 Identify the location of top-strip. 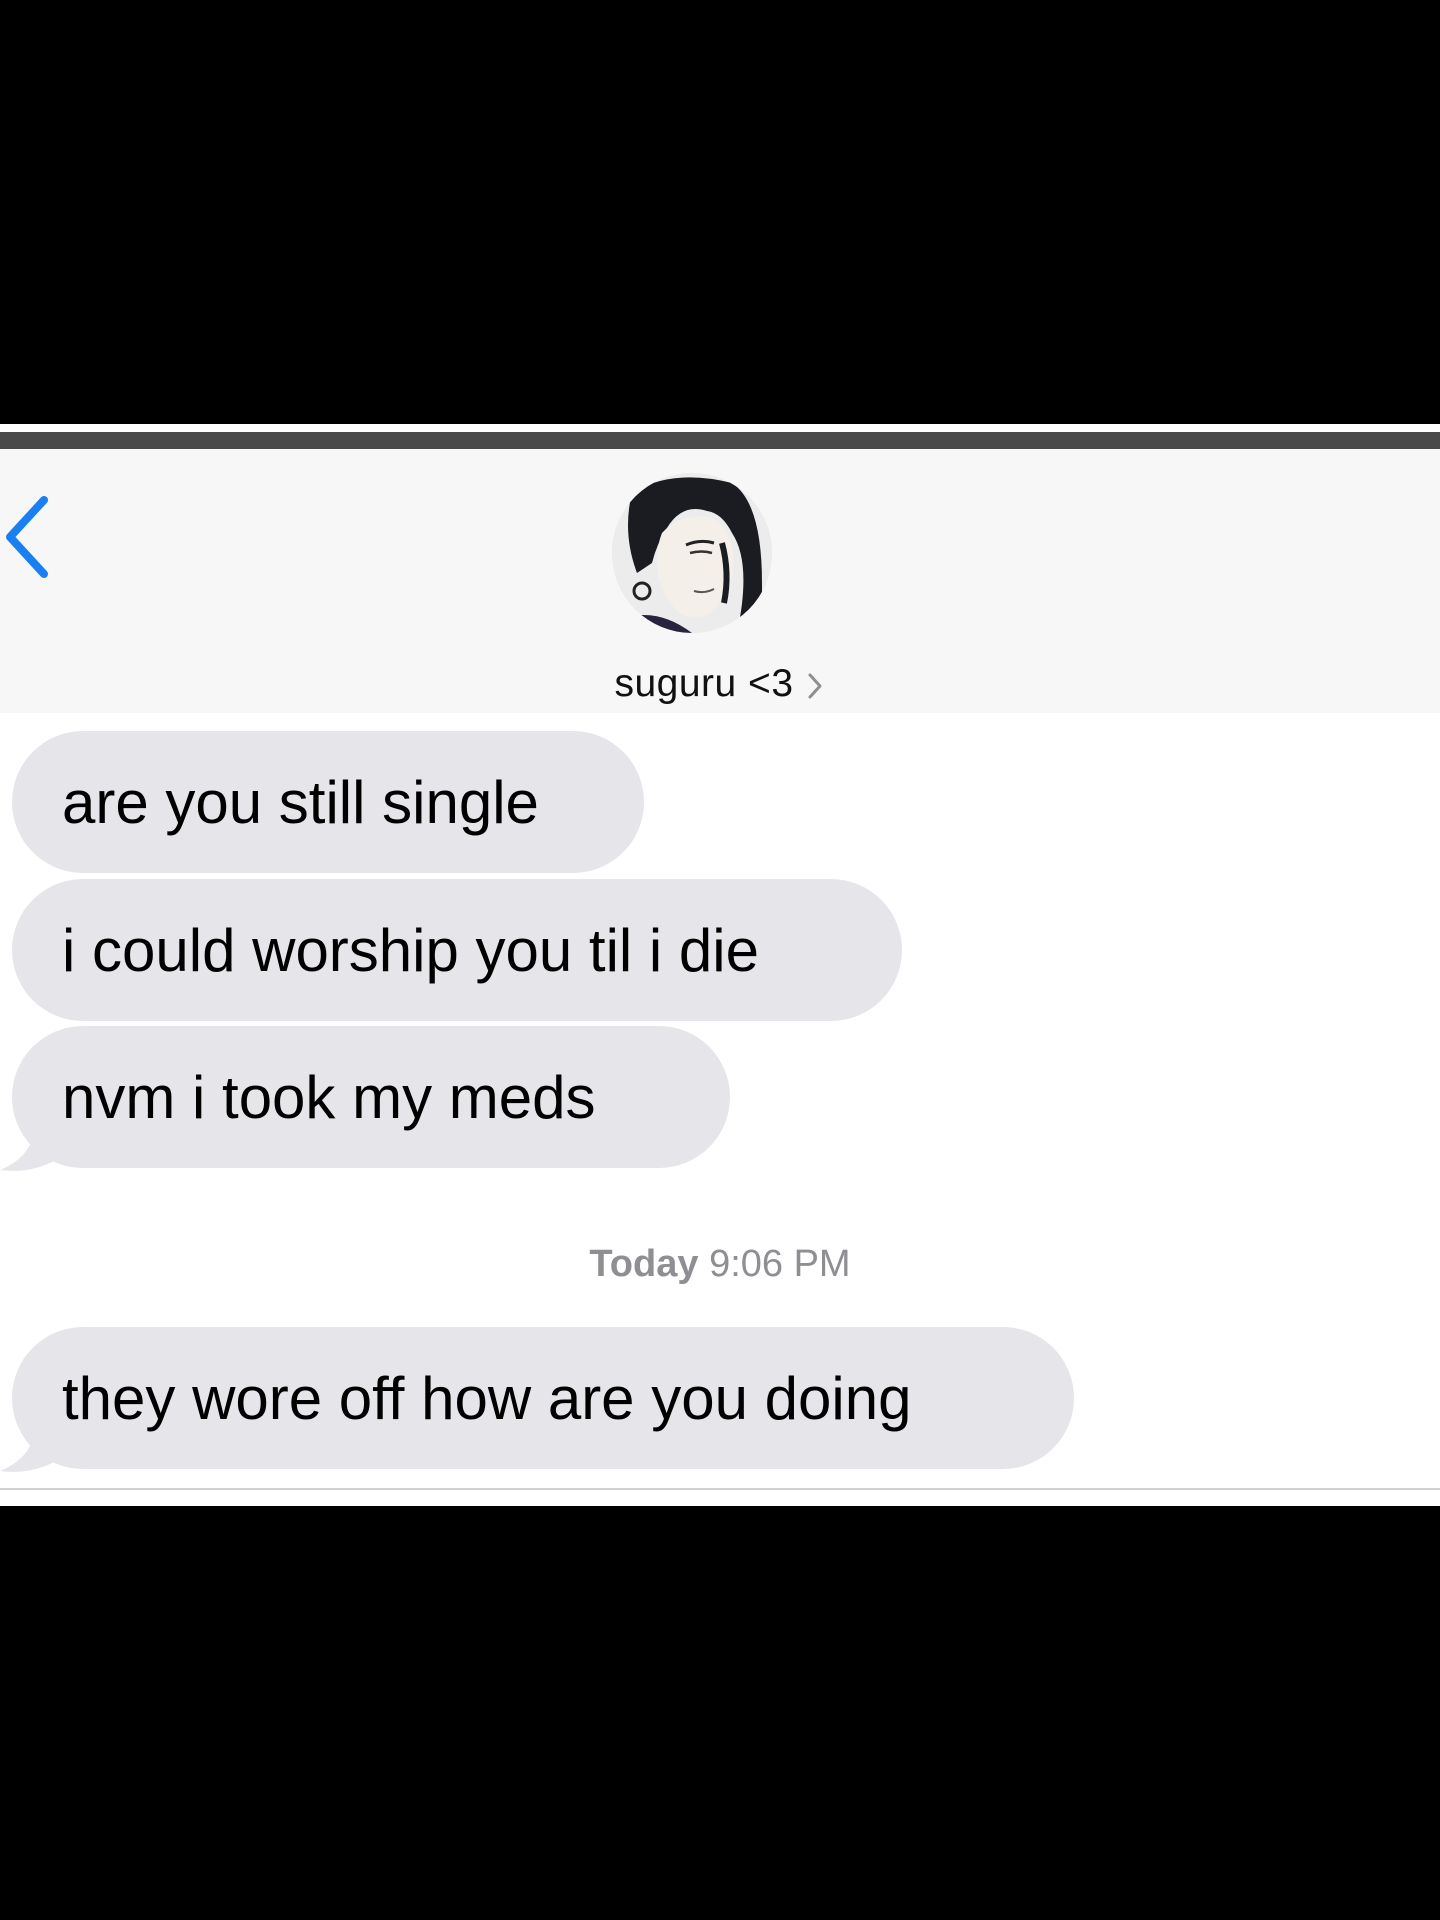
(720, 428).